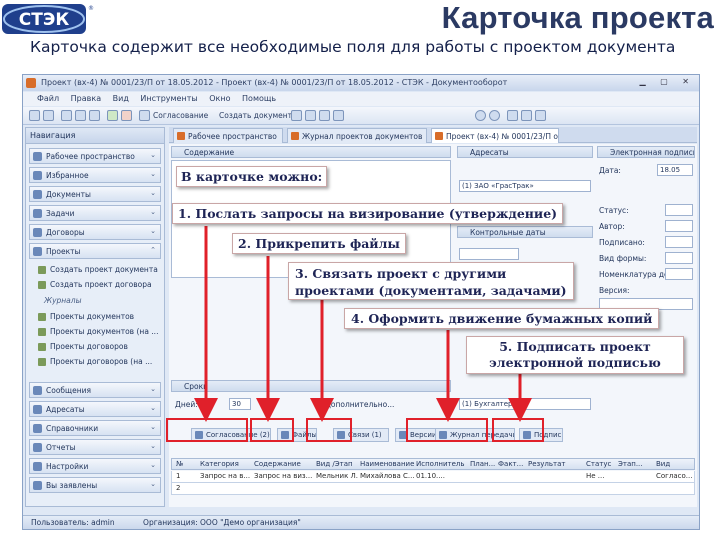  I want to click on control-date-field, so click(489, 254).